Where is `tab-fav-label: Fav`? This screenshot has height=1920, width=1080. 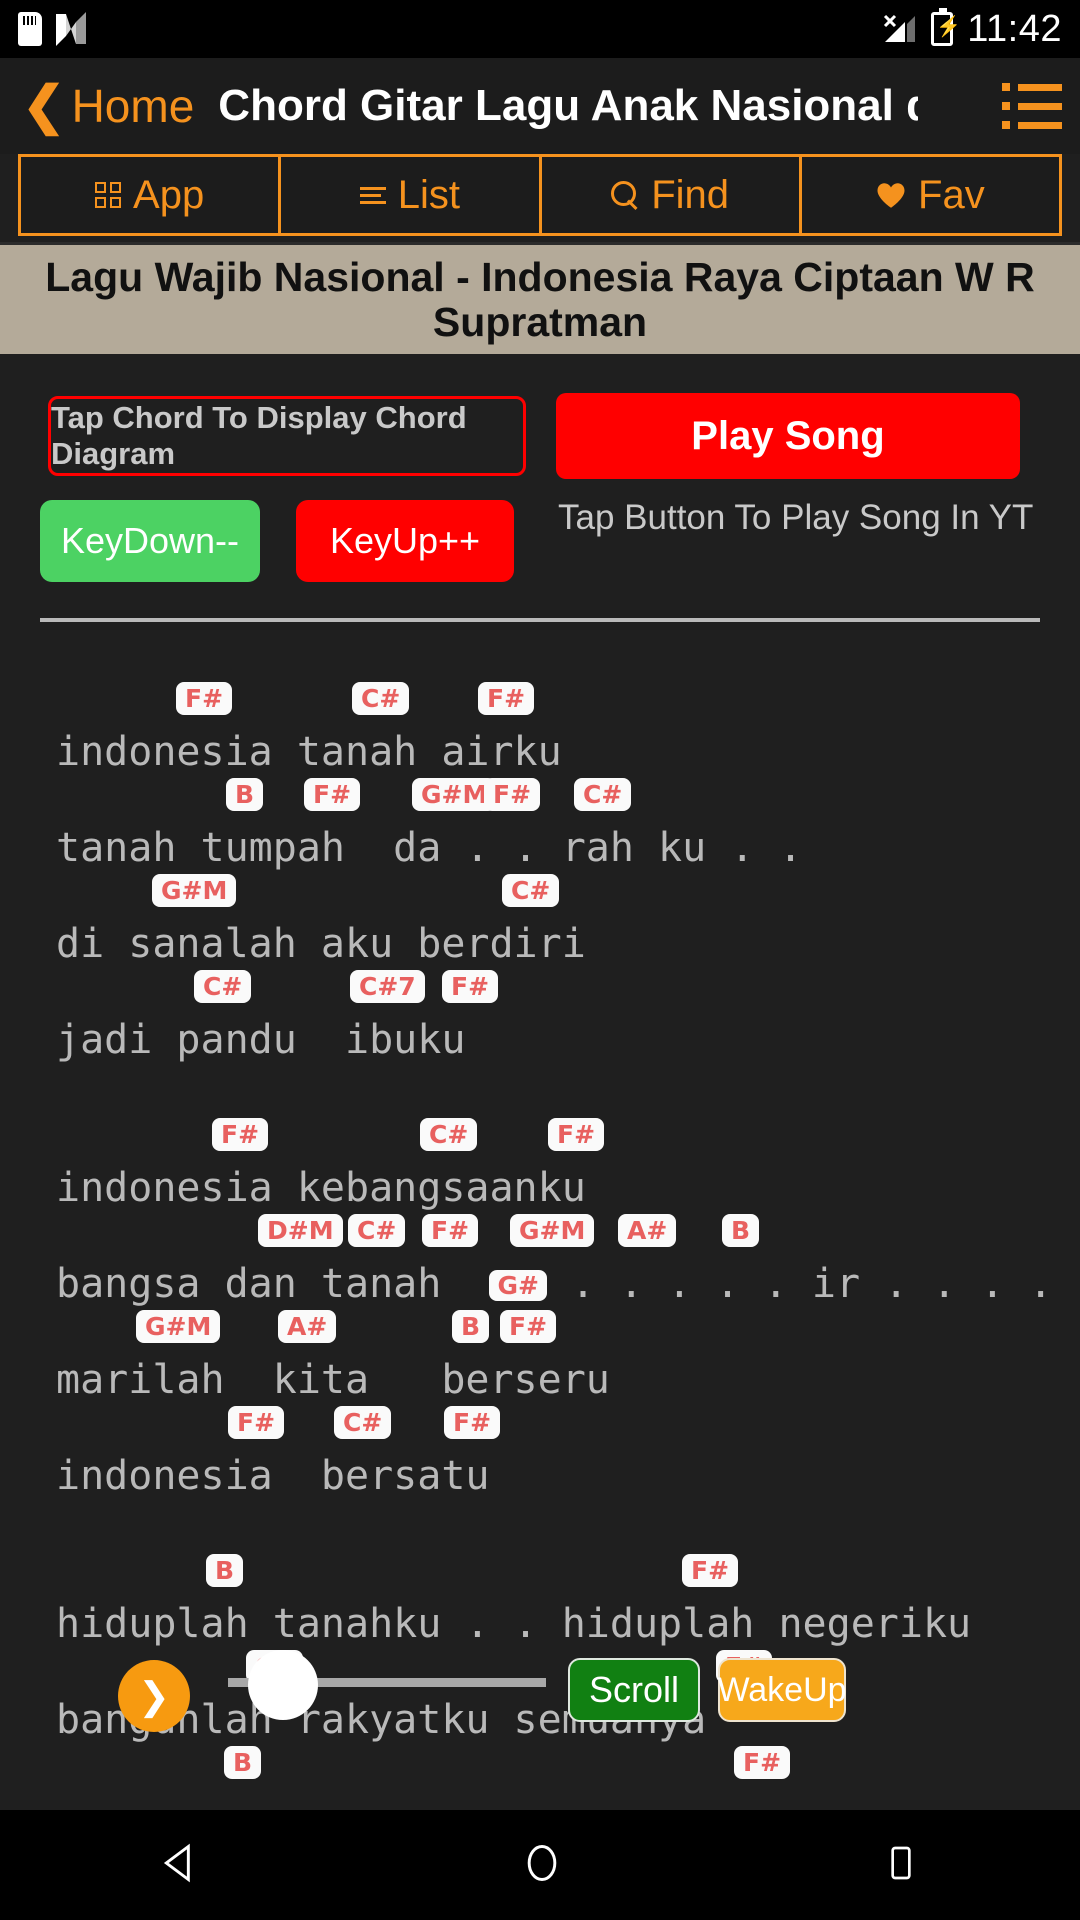
tab-fav-label: Fav is located at coordinates (951, 194).